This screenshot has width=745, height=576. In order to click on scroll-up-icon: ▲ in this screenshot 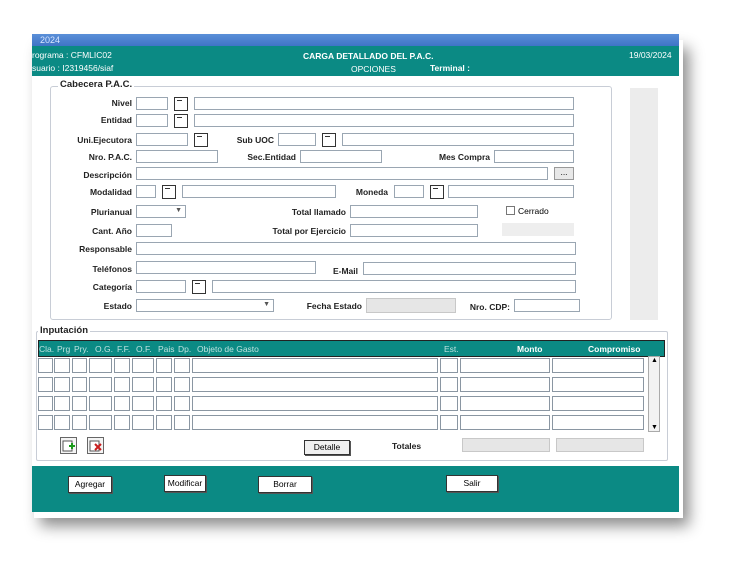, I will do `click(654, 360)`.